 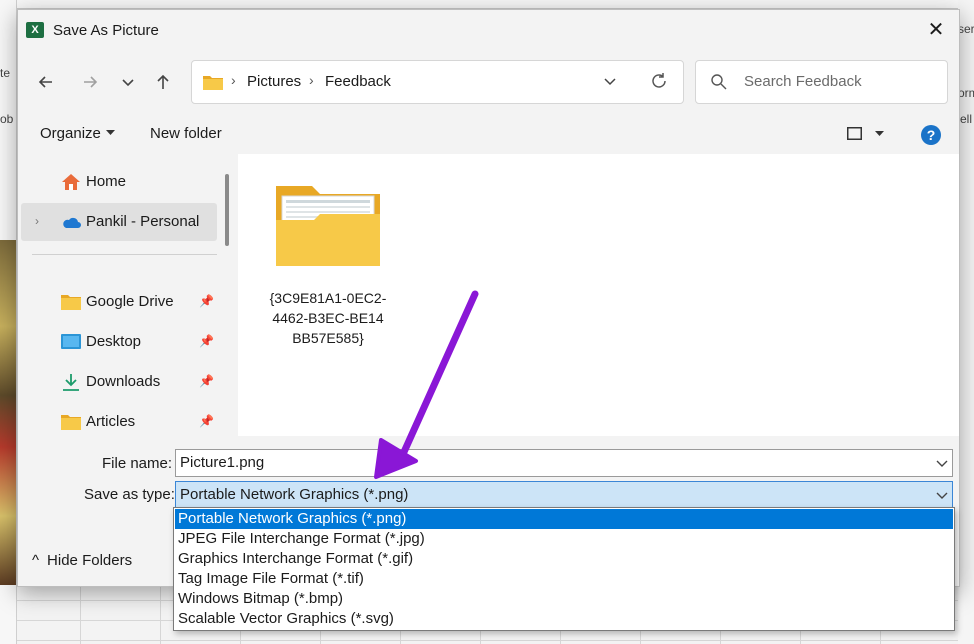 What do you see at coordinates (488, 134) in the screenshot?
I see `command-bar: Organize New folder ?` at bounding box center [488, 134].